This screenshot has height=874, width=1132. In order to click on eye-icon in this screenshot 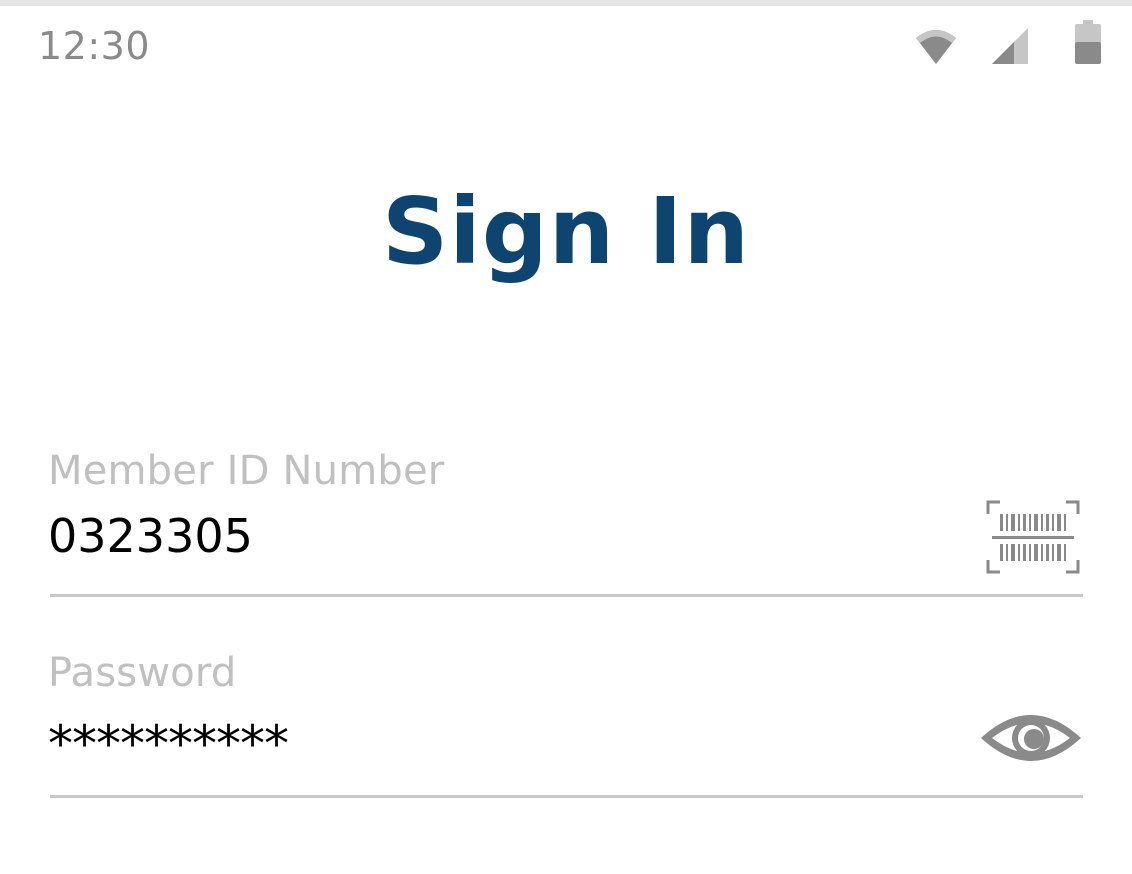, I will do `click(1031, 738)`.